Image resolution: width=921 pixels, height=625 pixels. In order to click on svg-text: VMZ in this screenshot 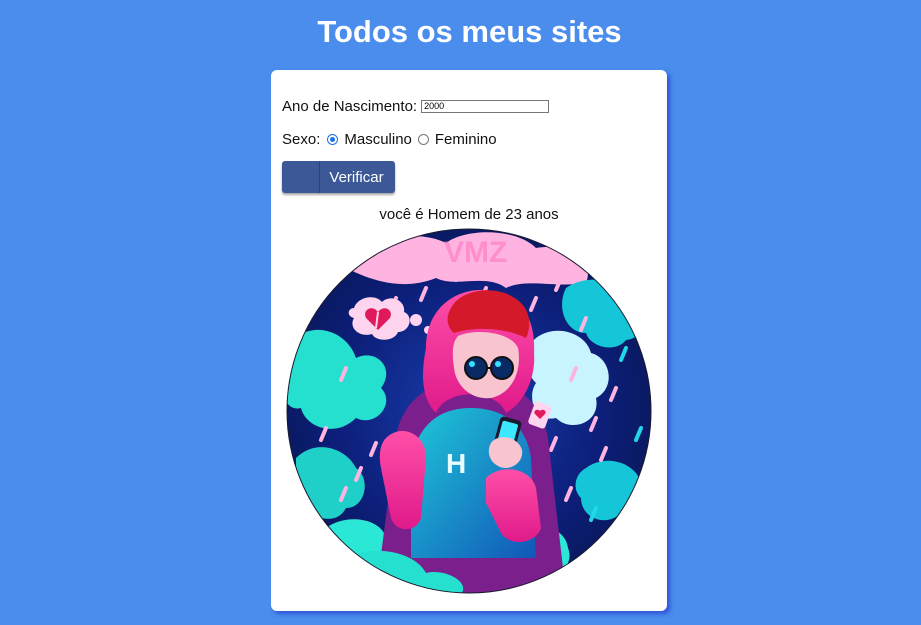, I will do `click(475, 252)`.